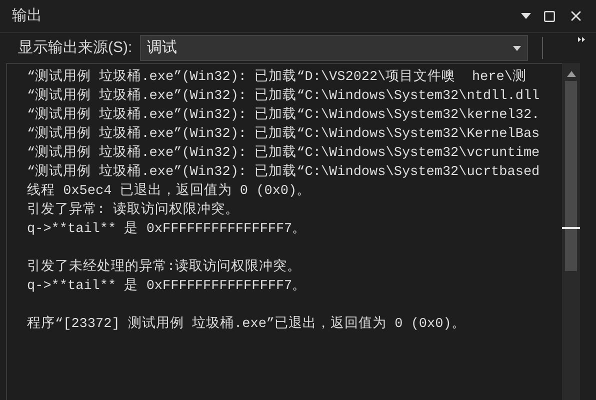 Image resolution: width=596 pixels, height=400 pixels. Describe the element at coordinates (582, 39) in the screenshot. I see `overflow-chevron-icon` at that location.